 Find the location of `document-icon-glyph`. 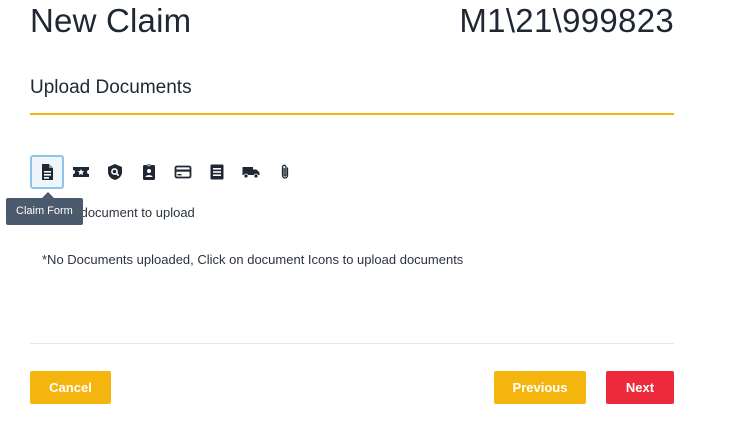

document-icon-glyph is located at coordinates (47, 172).